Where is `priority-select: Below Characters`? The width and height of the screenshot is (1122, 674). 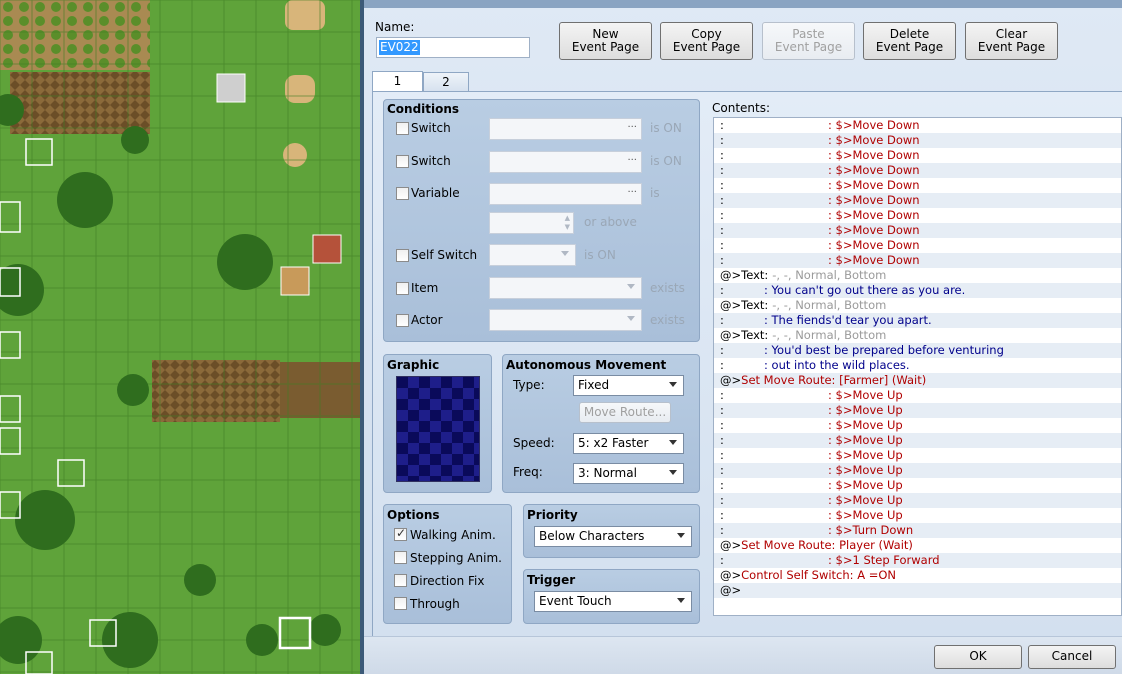
priority-select: Below Characters is located at coordinates (613, 536).